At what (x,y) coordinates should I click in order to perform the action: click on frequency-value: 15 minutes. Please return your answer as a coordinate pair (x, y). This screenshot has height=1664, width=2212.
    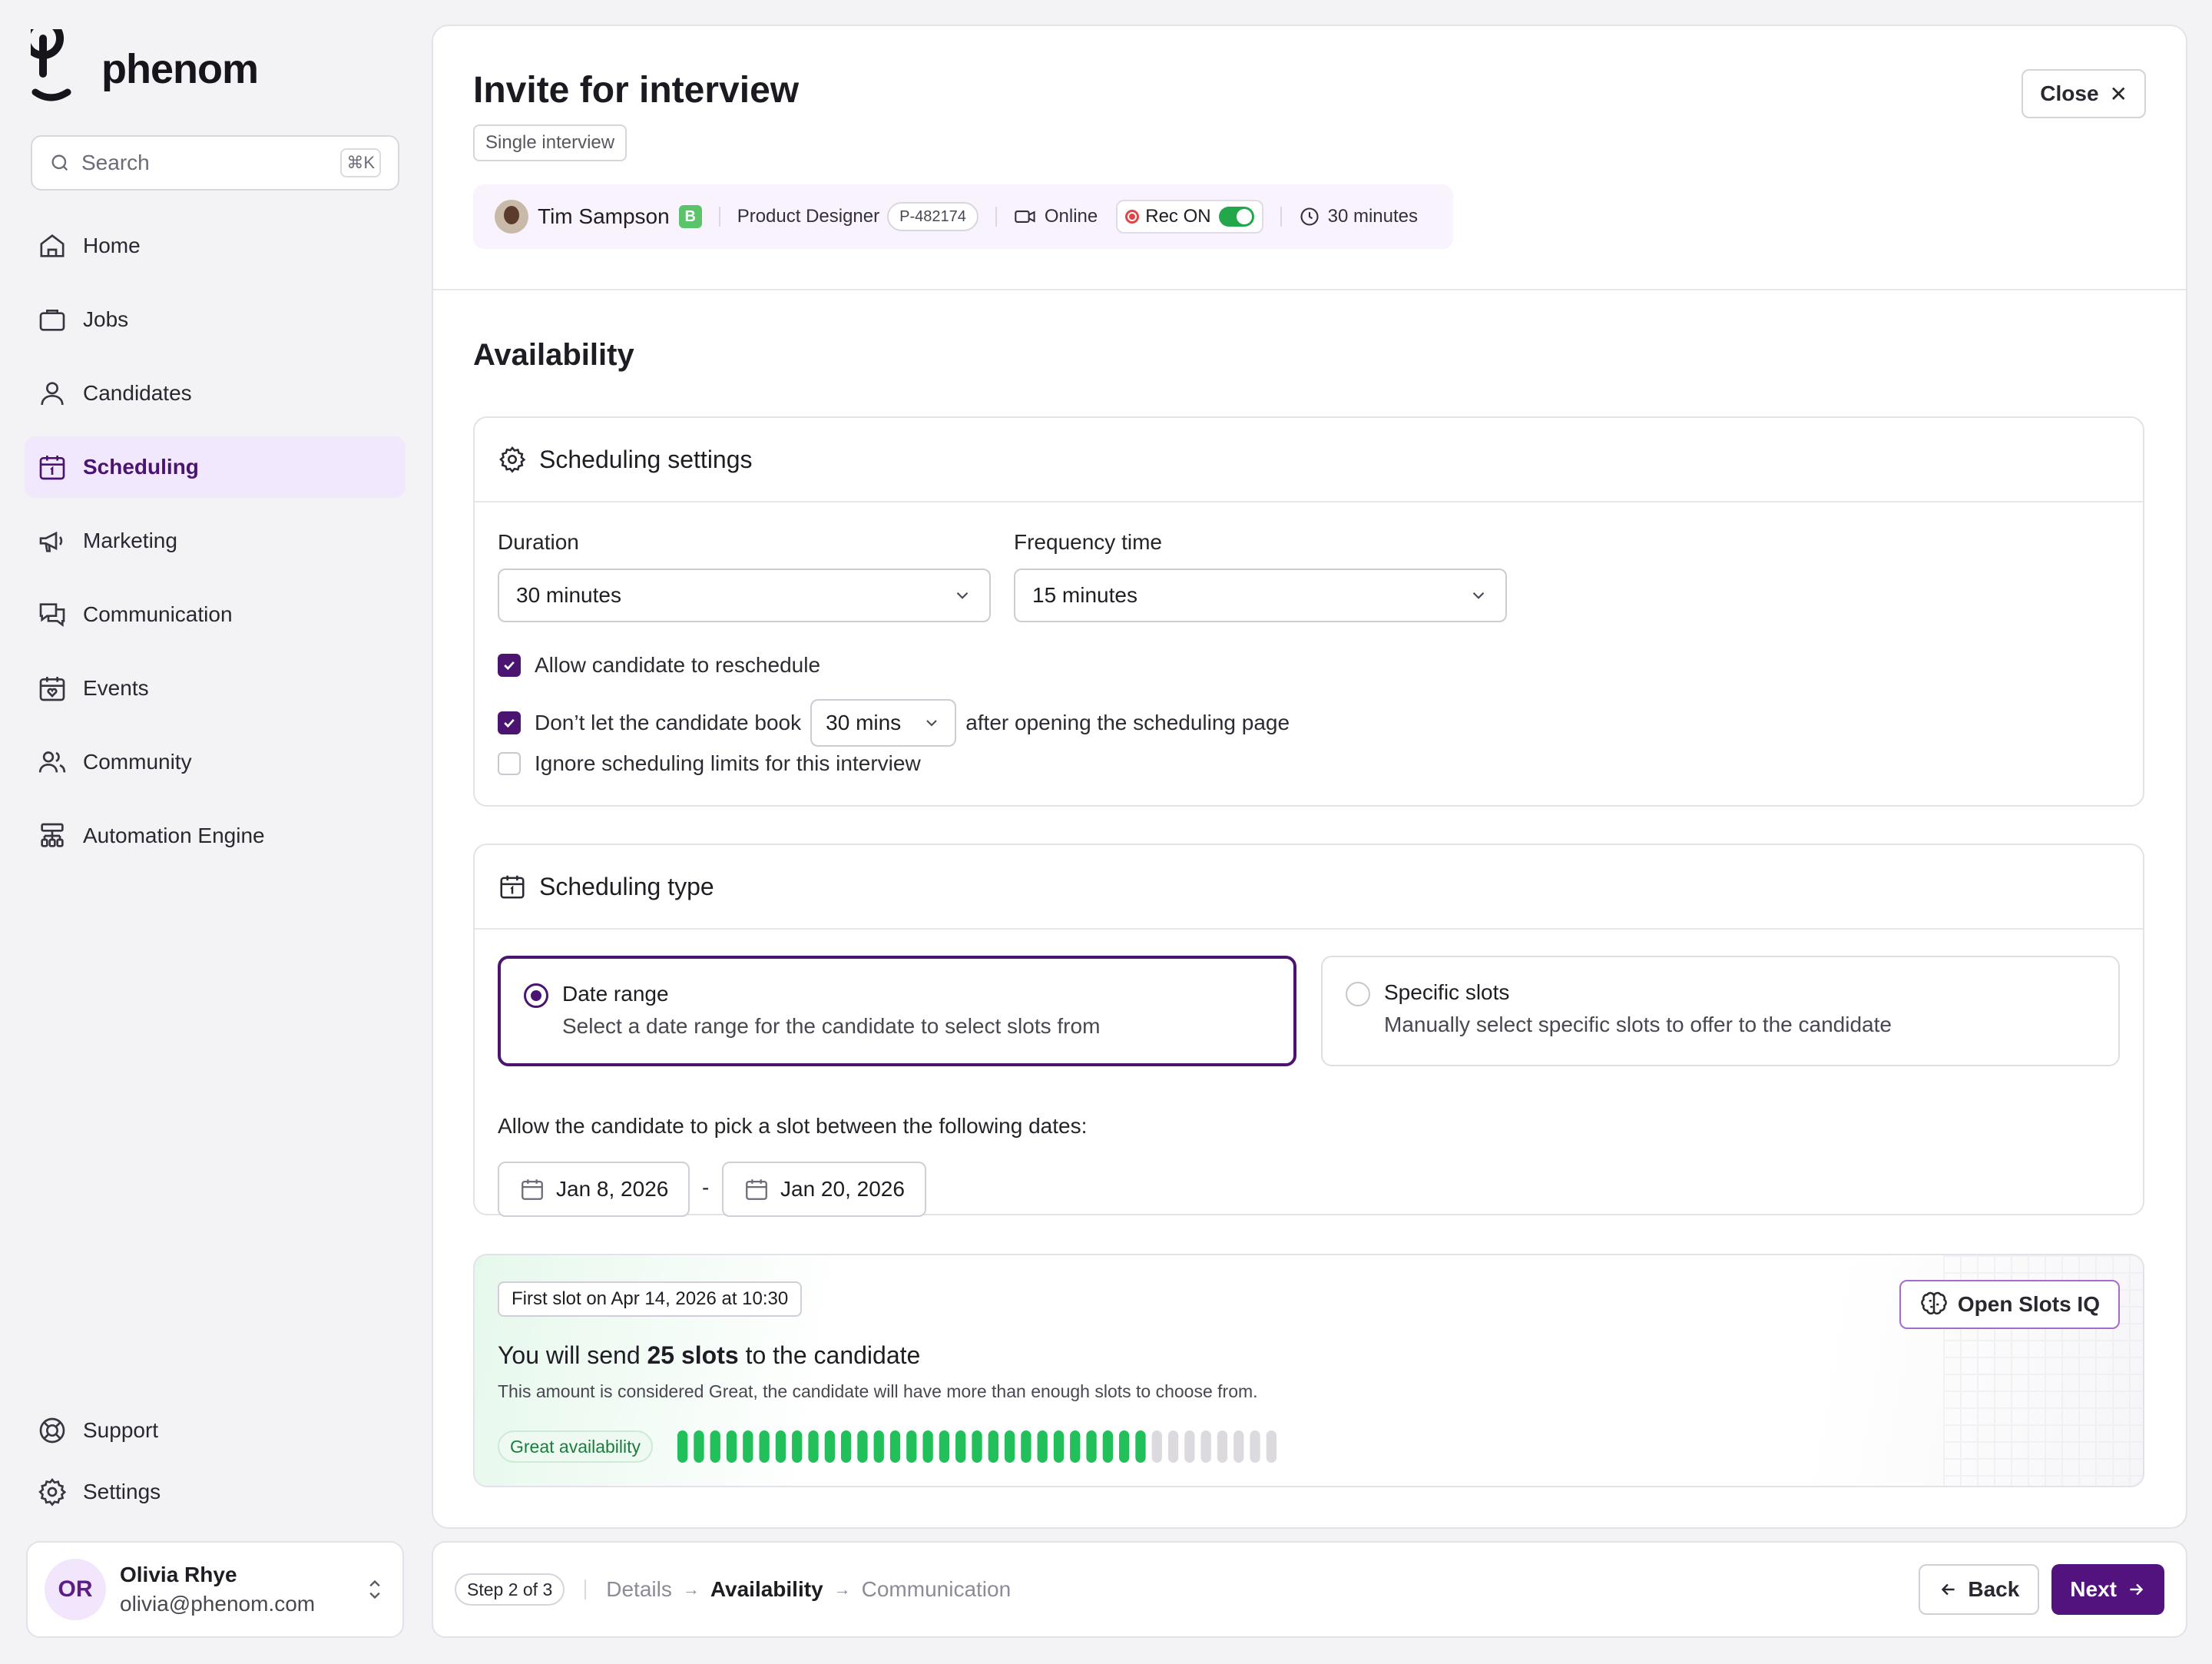
    Looking at the image, I should click on (1084, 595).